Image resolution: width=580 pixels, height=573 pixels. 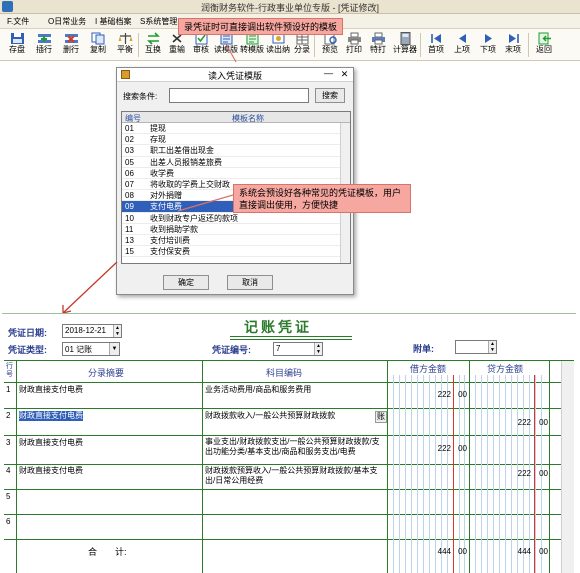 What do you see at coordinates (258, 390) in the screenshot?
I see `account-cell: 业务活动费用/商品和服务费用` at bounding box center [258, 390].